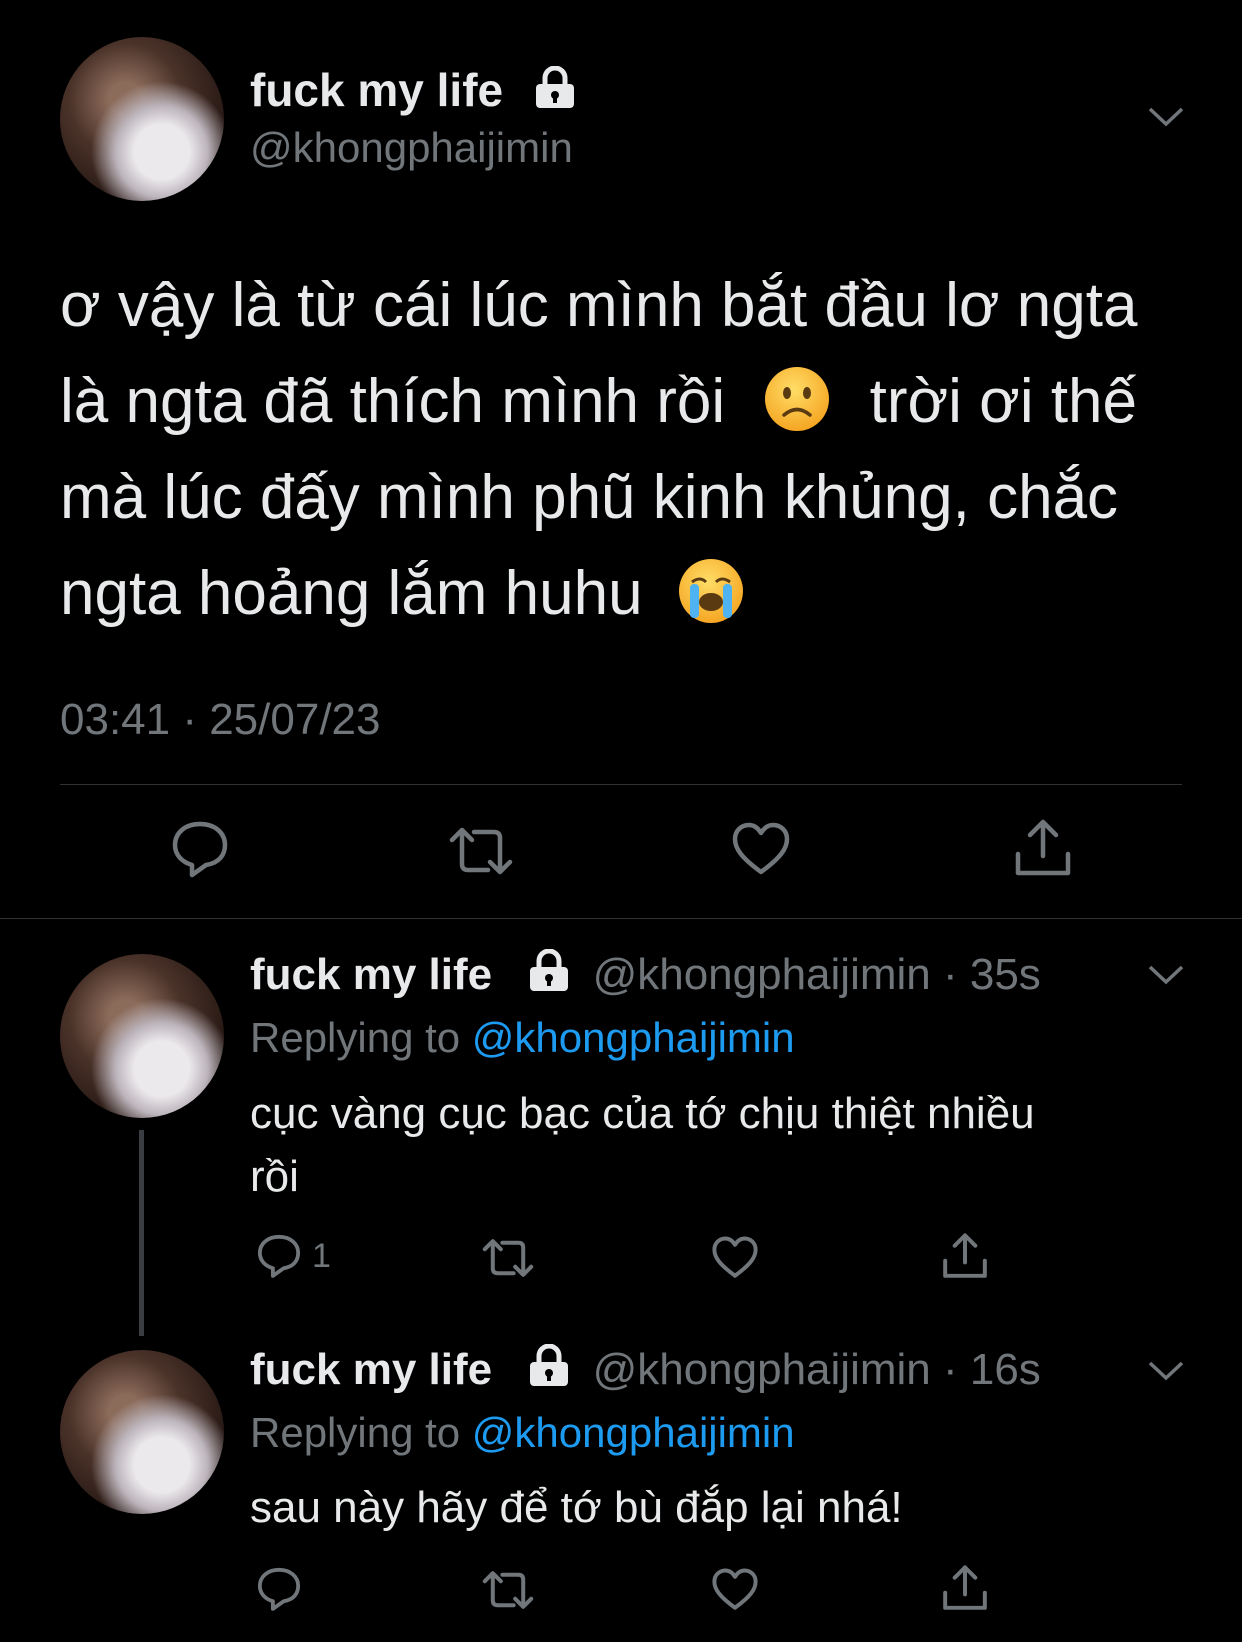 The image size is (1242, 1642). Describe the element at coordinates (141, 1233) in the screenshot. I see `thread-line` at that location.